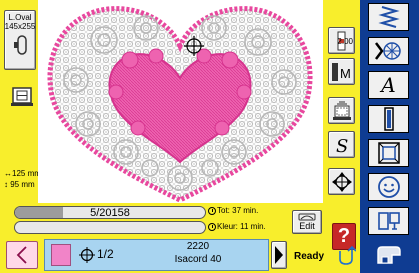  I want to click on layout-icon, so click(341, 110).